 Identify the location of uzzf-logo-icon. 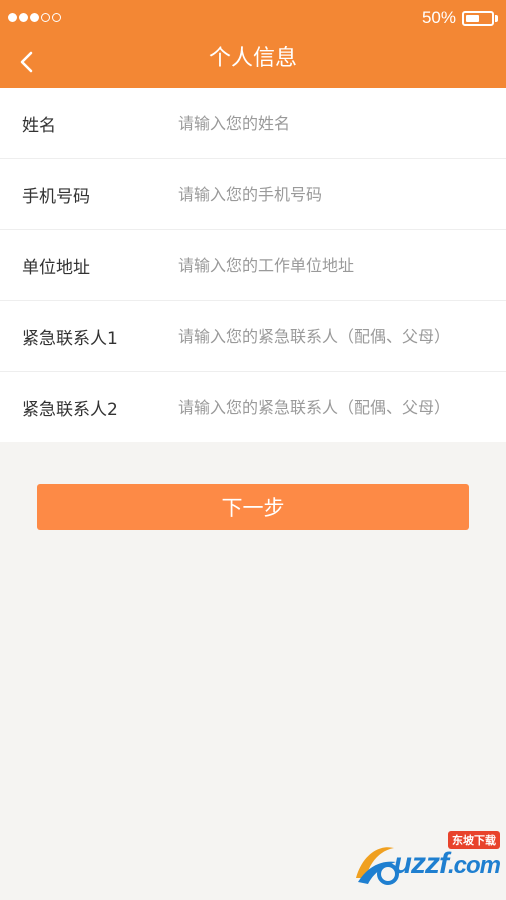
(377, 866).